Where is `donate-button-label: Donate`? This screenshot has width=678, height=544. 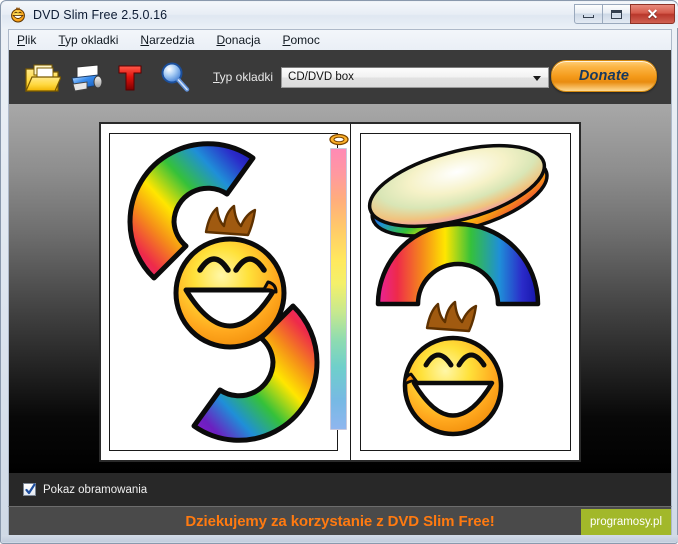
donate-button-label: Donate is located at coordinates (604, 76).